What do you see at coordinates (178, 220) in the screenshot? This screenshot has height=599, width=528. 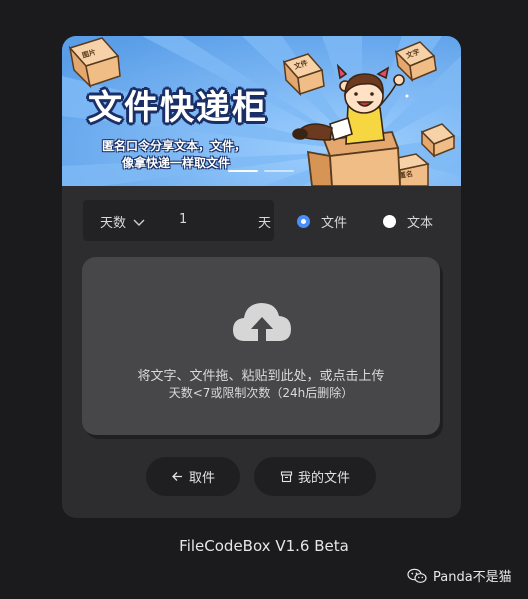 I see `expire-days-group: 天数 1 天` at bounding box center [178, 220].